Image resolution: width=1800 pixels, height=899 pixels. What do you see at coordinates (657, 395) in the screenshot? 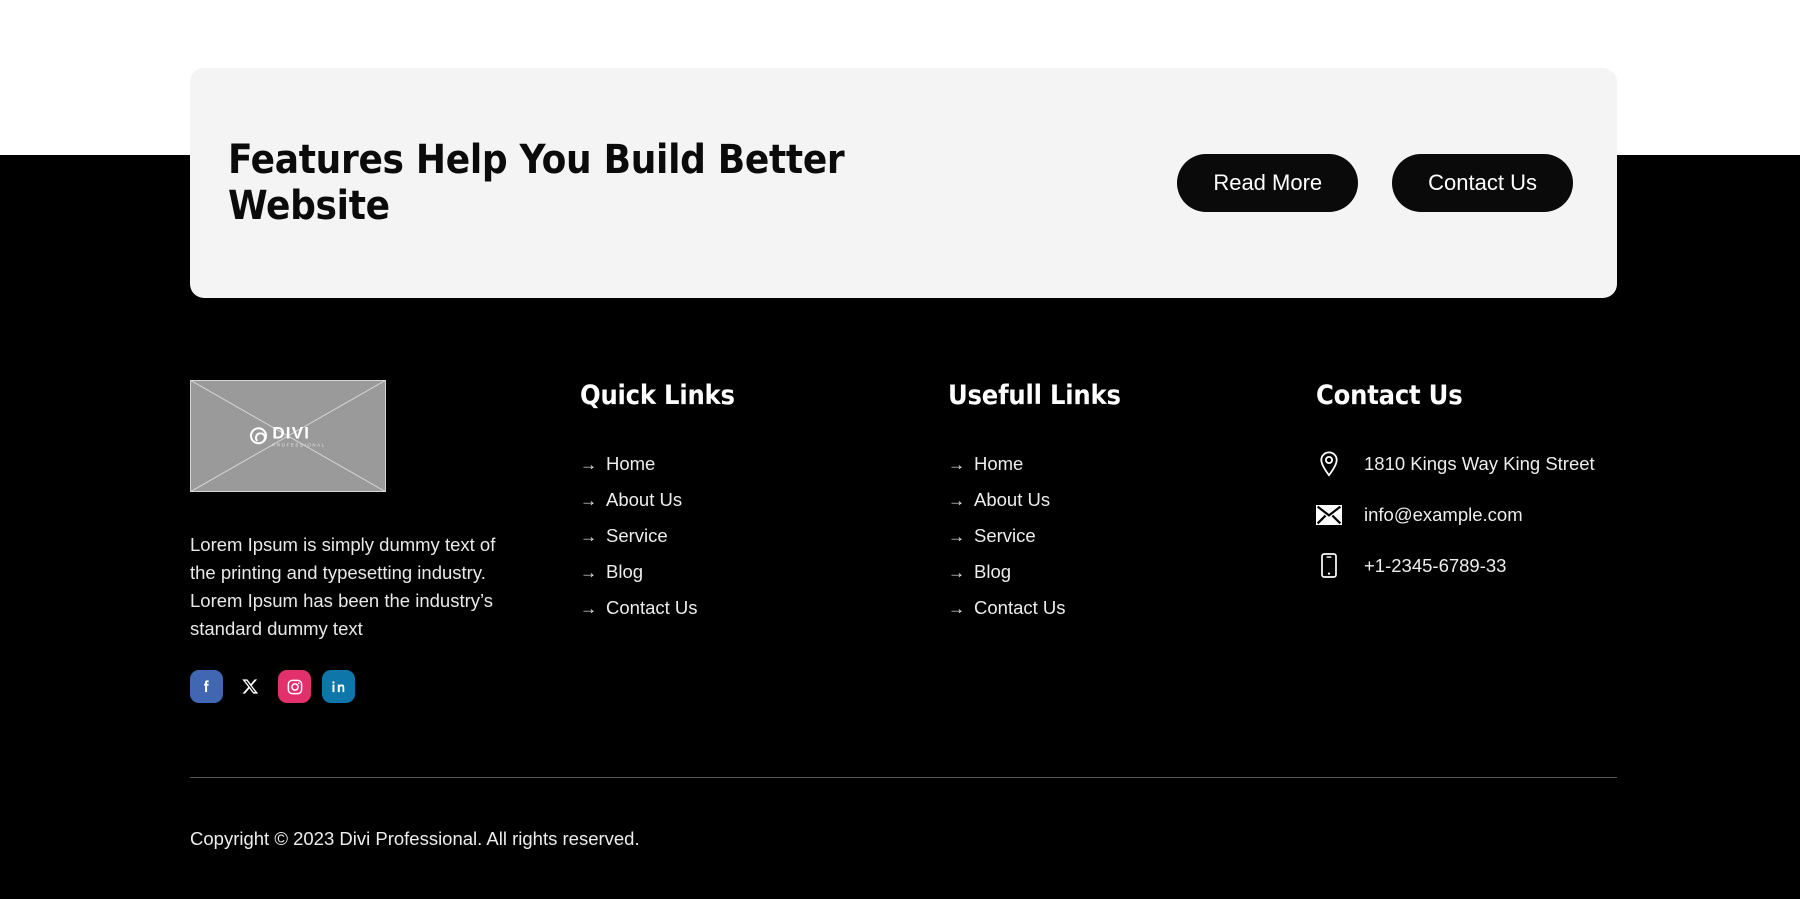
I see `quick-links-title: Quick Links` at bounding box center [657, 395].